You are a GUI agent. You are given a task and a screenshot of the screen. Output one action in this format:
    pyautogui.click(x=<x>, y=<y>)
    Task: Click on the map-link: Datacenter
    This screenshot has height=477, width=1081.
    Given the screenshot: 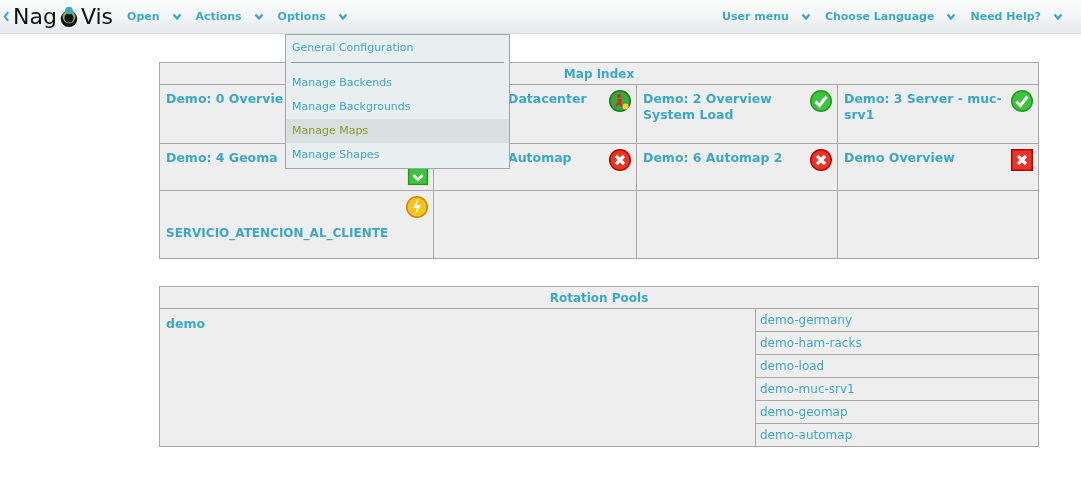 What is the action you would take?
    pyautogui.click(x=547, y=99)
    